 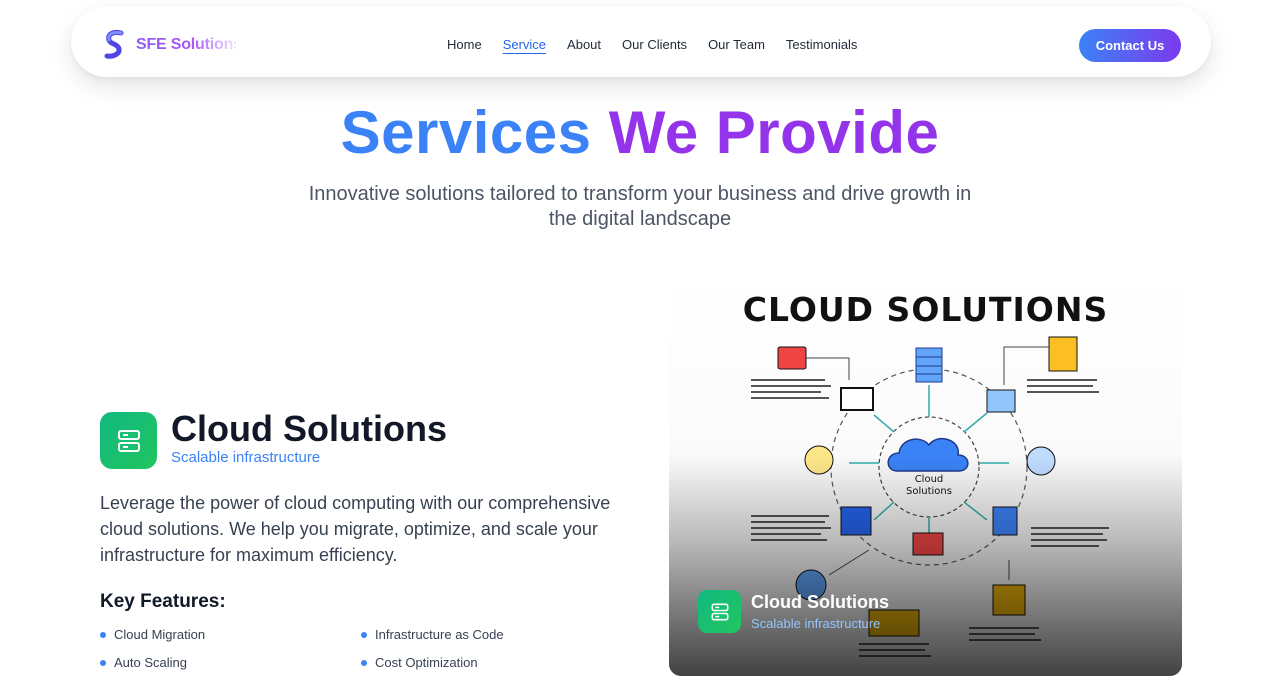 What do you see at coordinates (524, 44) in the screenshot?
I see `nav-link-service: Service` at bounding box center [524, 44].